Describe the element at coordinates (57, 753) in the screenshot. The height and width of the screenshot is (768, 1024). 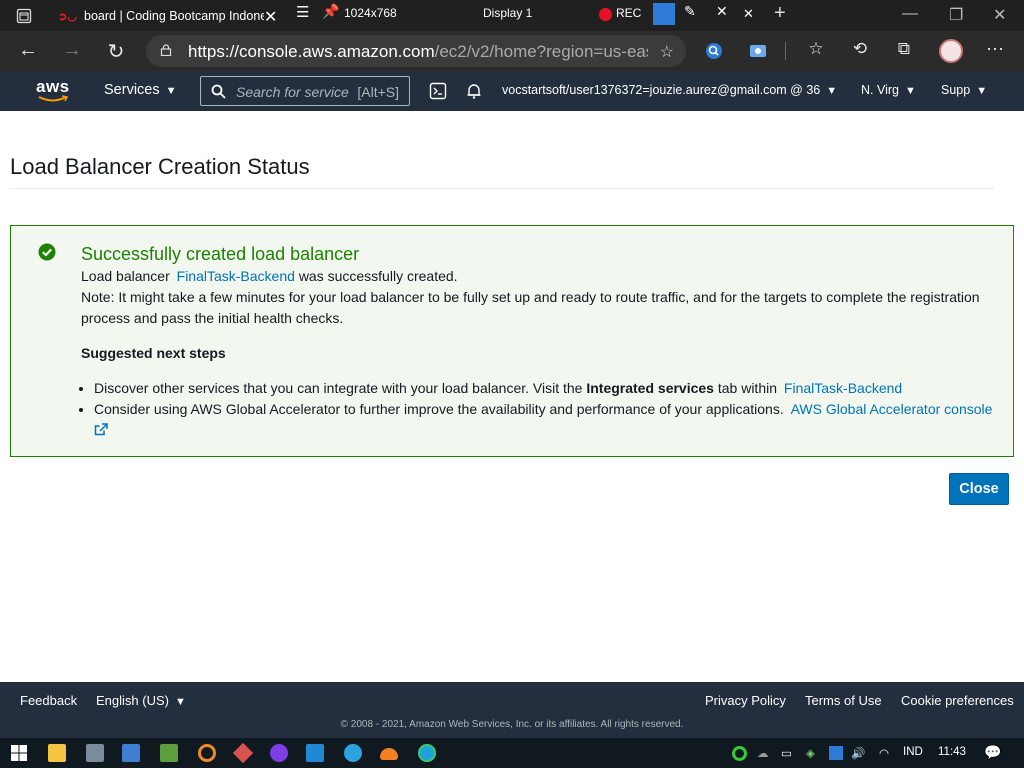
I see `file-explorer-icon` at that location.